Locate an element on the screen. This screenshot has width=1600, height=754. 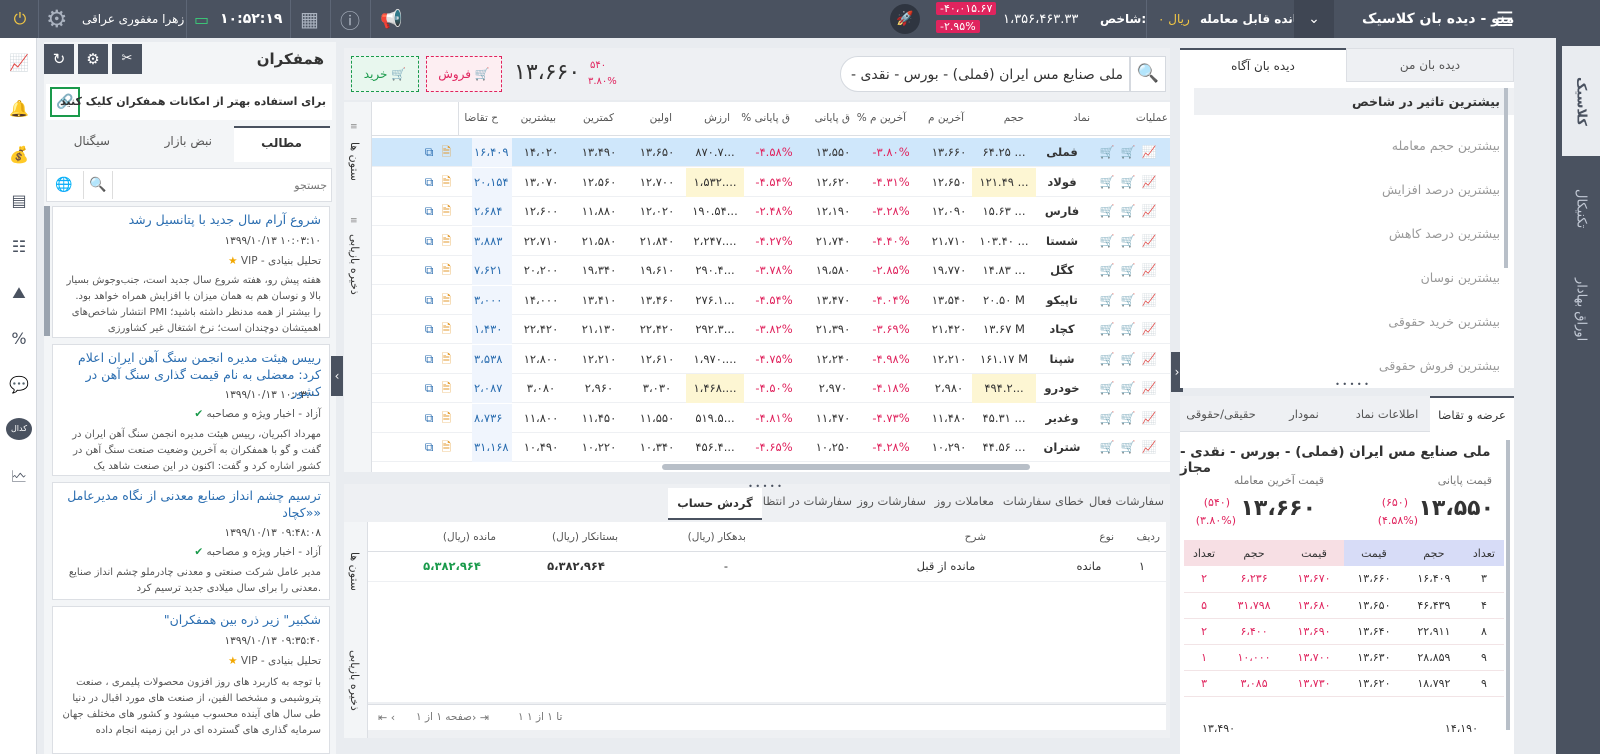
horizontal-scrollbar is located at coordinates (846, 467).